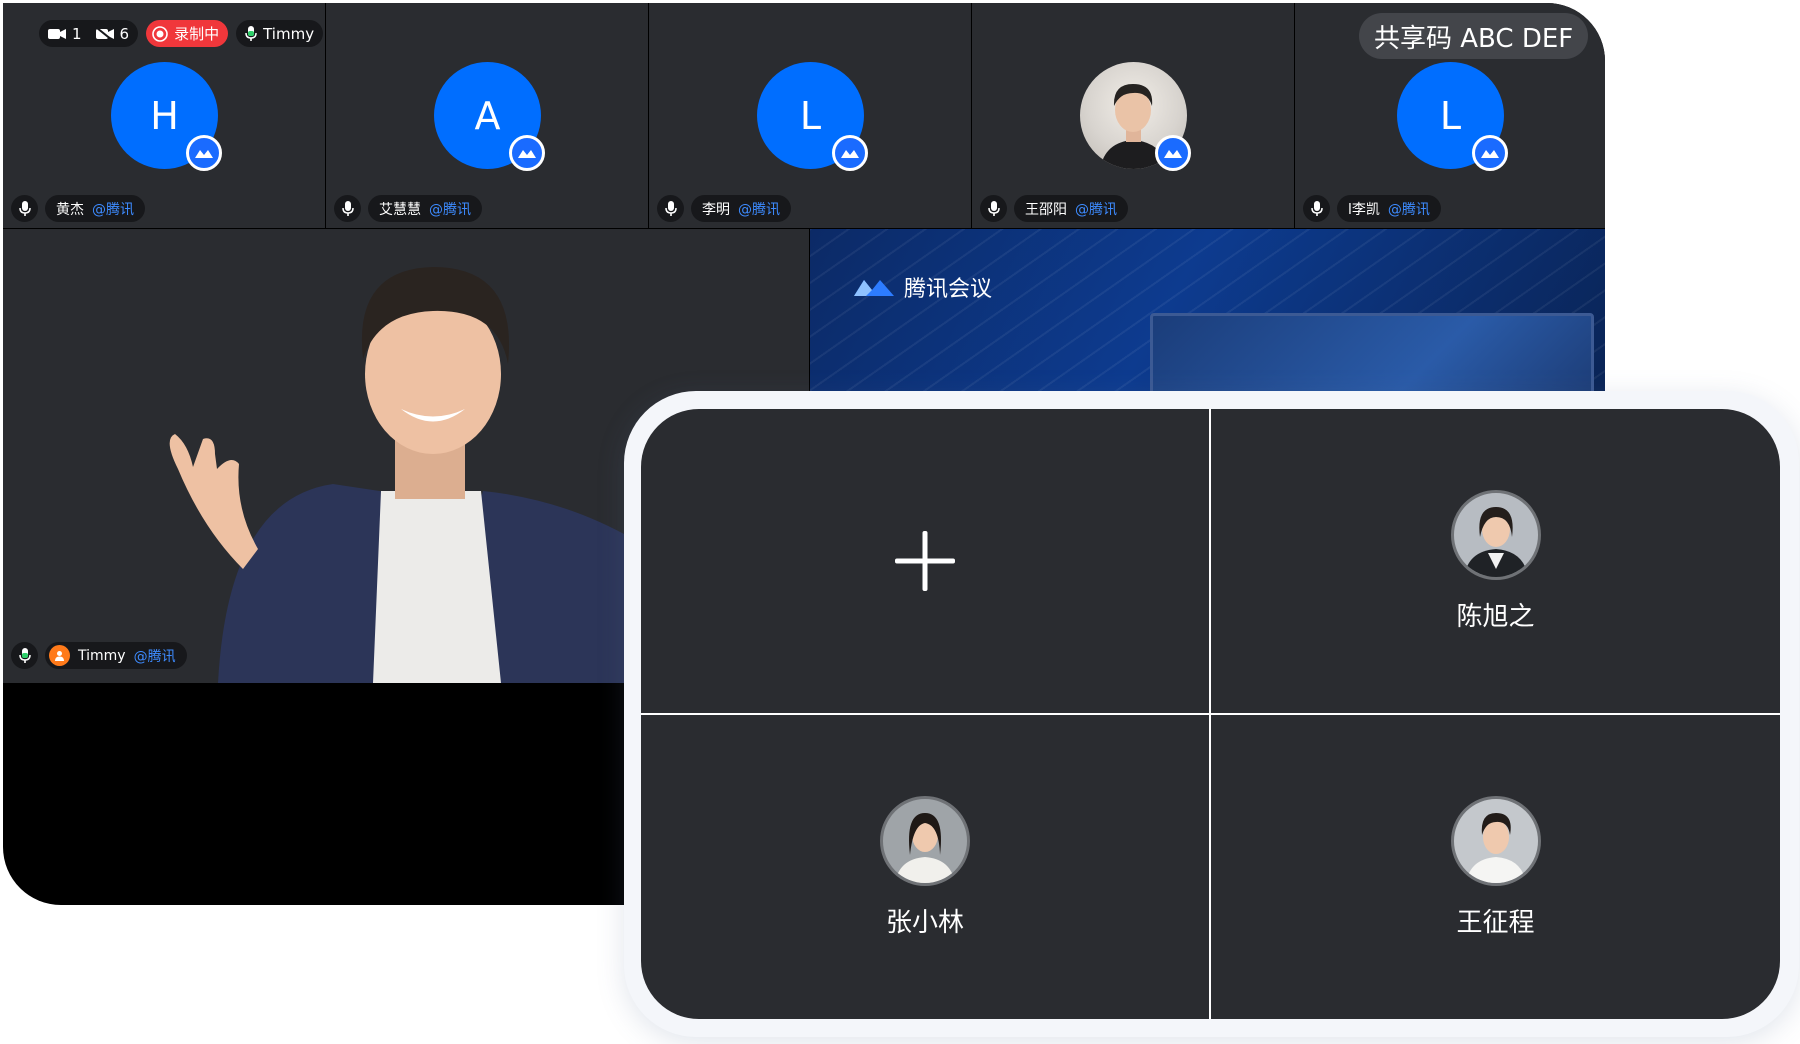 This screenshot has width=1800, height=1044. Describe the element at coordinates (70, 209) in the screenshot. I see `participant-name-text: 黄杰` at that location.